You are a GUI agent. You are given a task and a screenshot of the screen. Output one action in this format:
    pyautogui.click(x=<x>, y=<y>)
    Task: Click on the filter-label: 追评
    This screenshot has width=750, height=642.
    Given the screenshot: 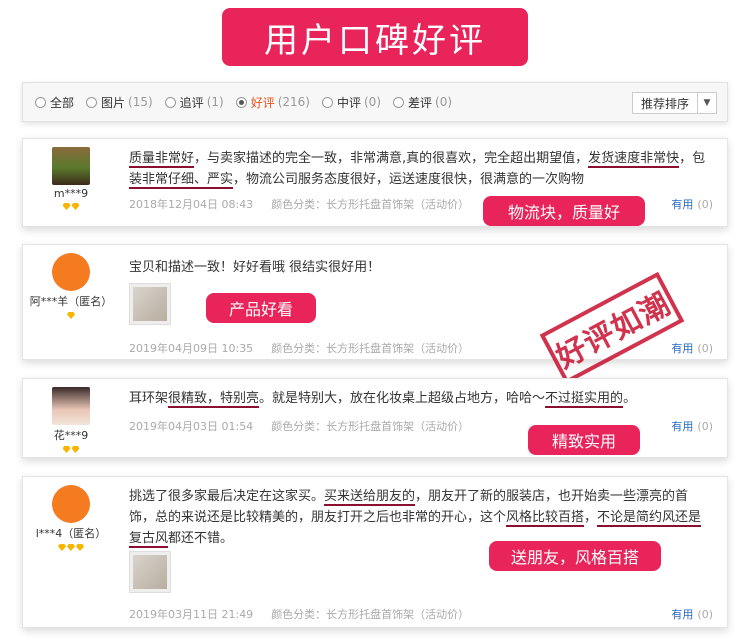 What is the action you would take?
    pyautogui.click(x=191, y=102)
    